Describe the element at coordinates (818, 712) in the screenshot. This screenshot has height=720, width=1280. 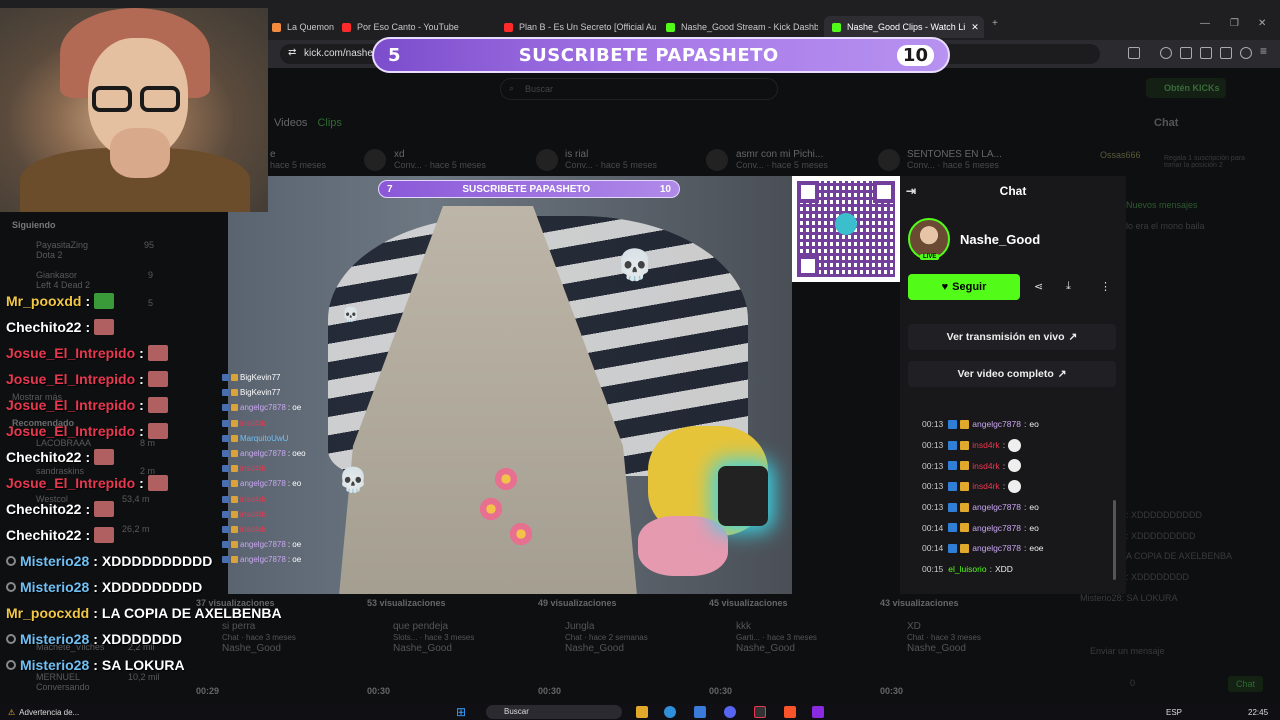
I see `app-icon` at that location.